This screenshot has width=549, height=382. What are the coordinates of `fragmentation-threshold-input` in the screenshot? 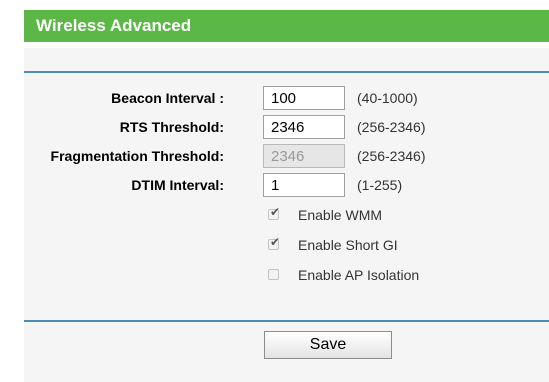 It's located at (304, 156).